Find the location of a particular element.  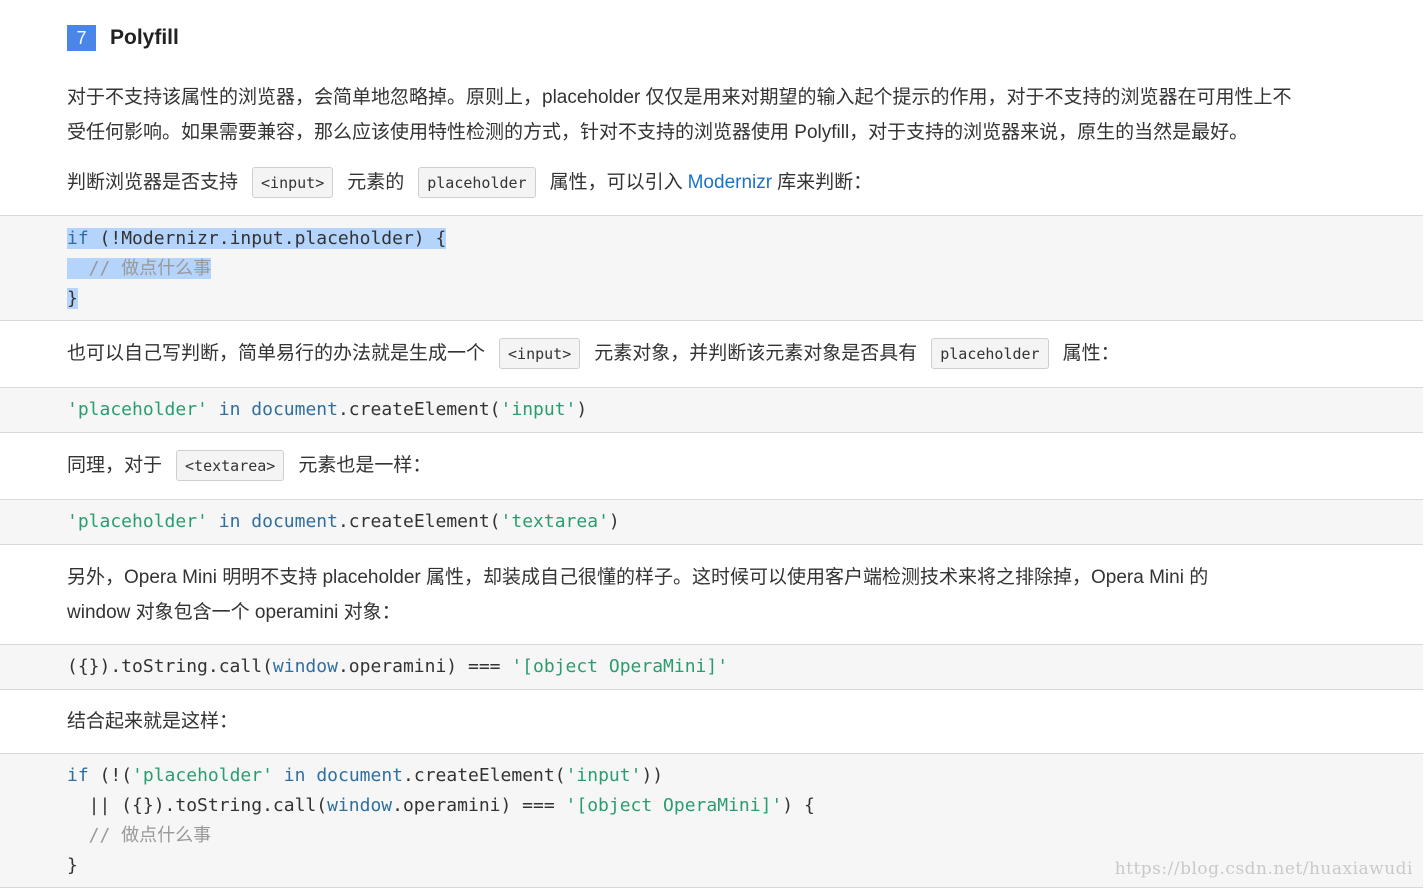

opera-line-2: window 对象包含一个 operamini 对象： is located at coordinates (234, 612).